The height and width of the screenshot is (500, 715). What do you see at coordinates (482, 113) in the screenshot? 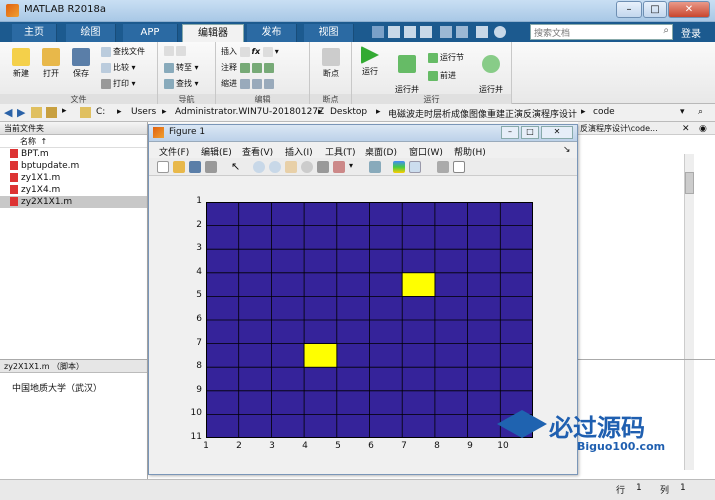
I see `address-part-project: 电磁波走时层析成像图像重建正演反演程序设计` at bounding box center [482, 113].